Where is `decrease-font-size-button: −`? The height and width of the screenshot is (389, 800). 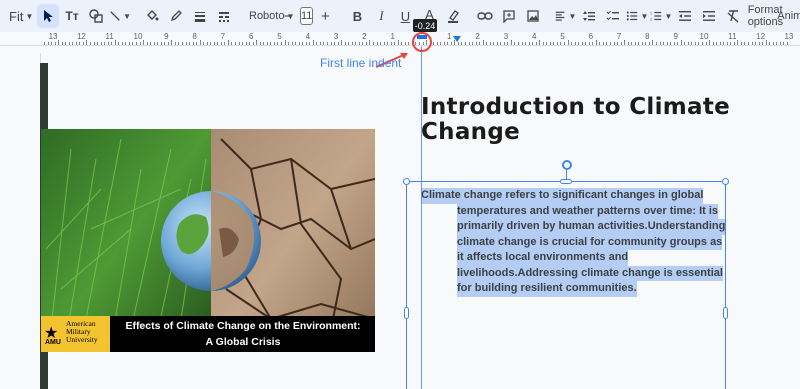
decrease-font-size-button: − is located at coordinates (288, 16).